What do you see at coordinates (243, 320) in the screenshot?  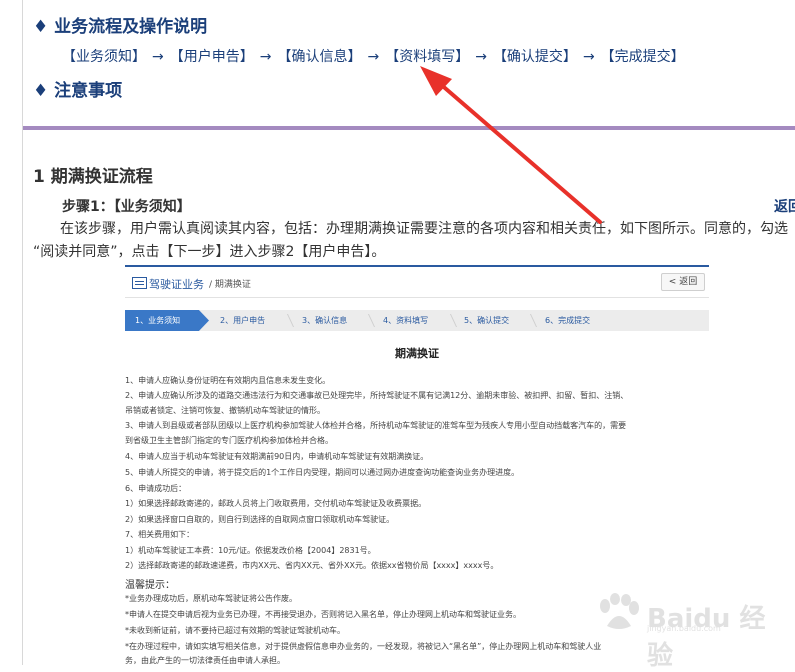 I see `wizard-step-2: 2、用户申告` at bounding box center [243, 320].